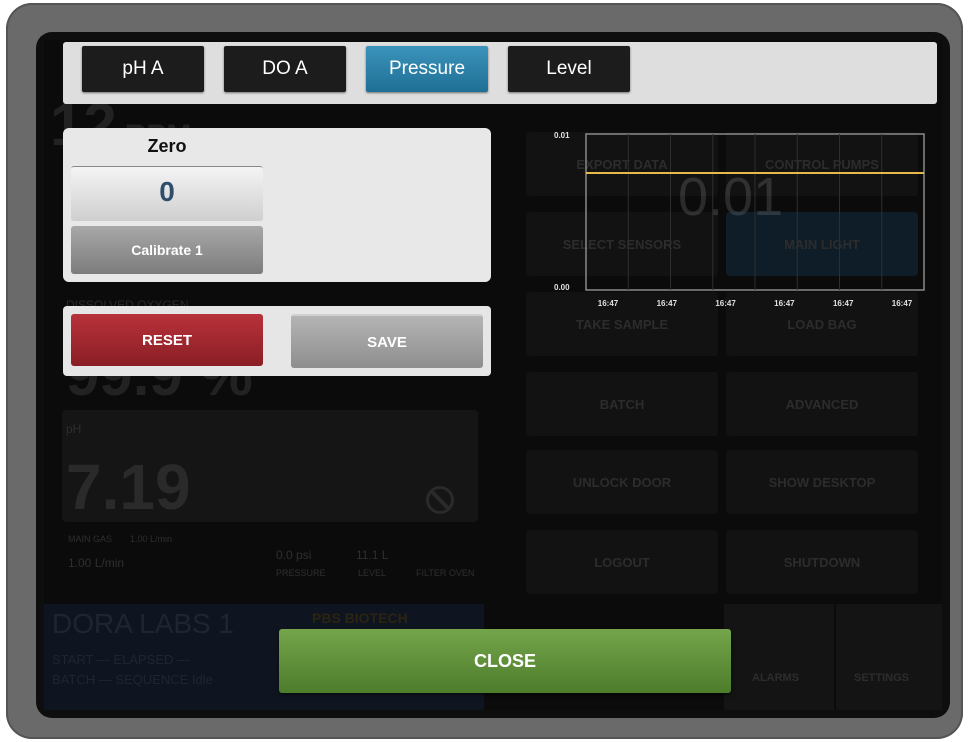  What do you see at coordinates (294, 555) in the screenshot?
I see `pressure-value: 0.0 psi` at bounding box center [294, 555].